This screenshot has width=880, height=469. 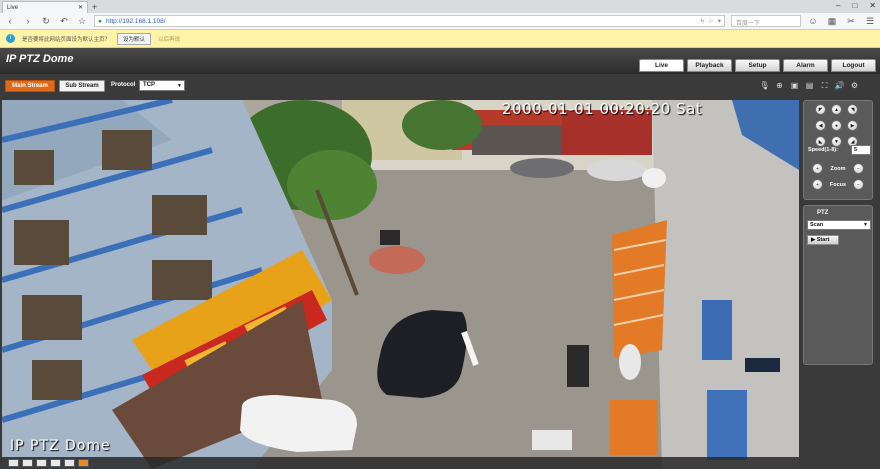 I want to click on focus-out-icon: −, so click(x=858, y=184).